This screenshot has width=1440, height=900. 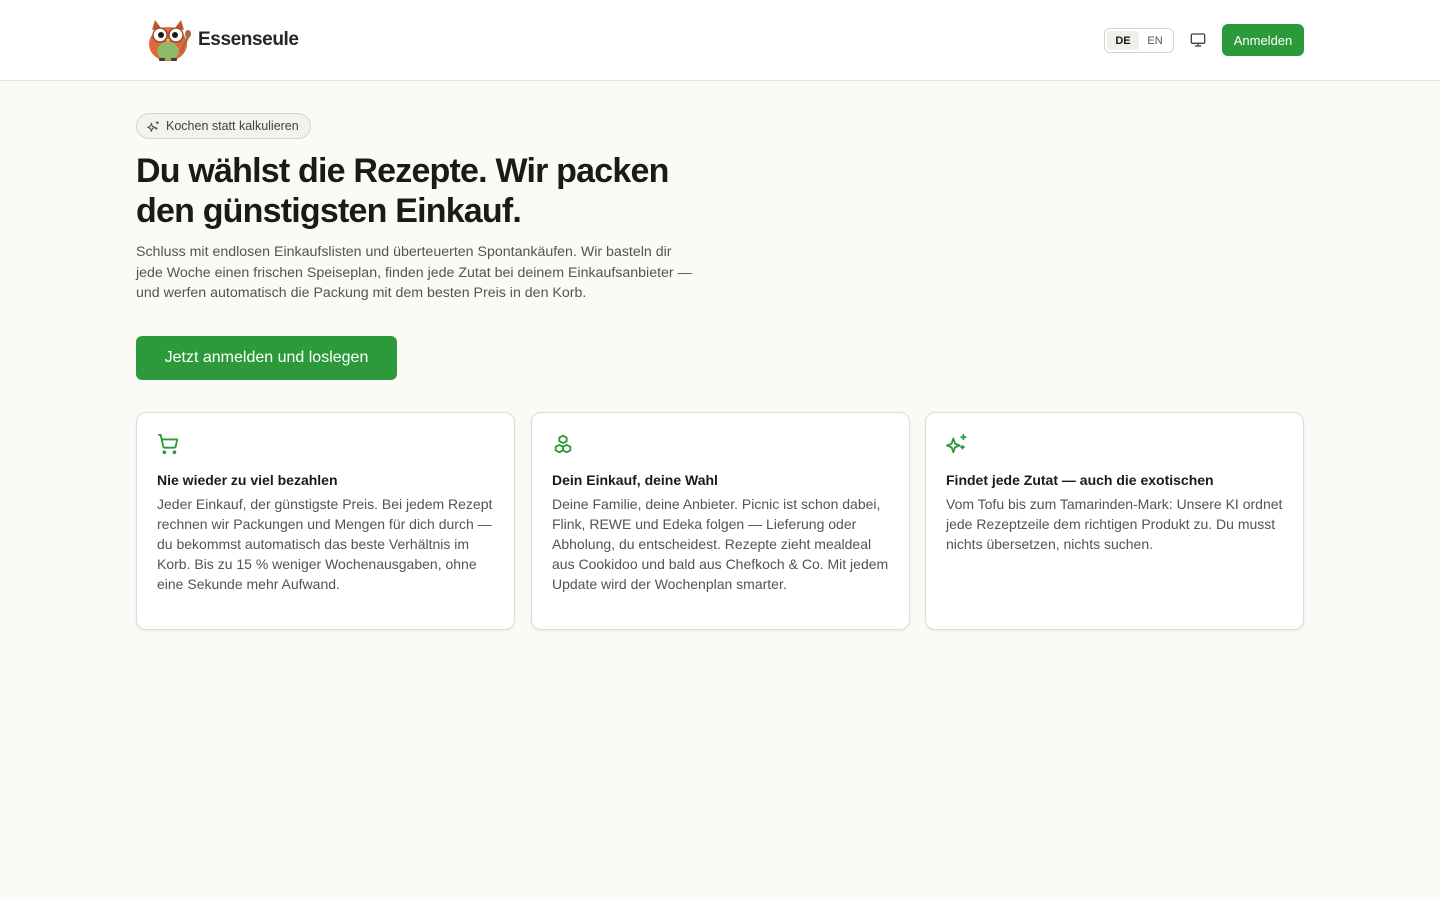 I want to click on login-button: Anmelden, so click(x=1263, y=40).